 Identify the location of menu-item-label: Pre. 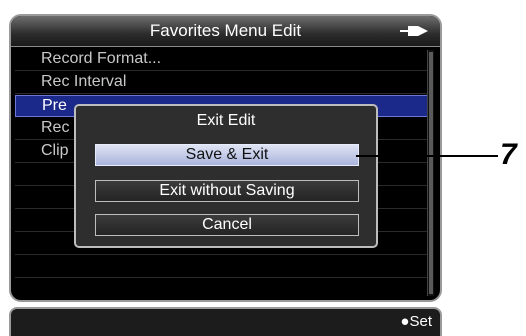
(54, 105).